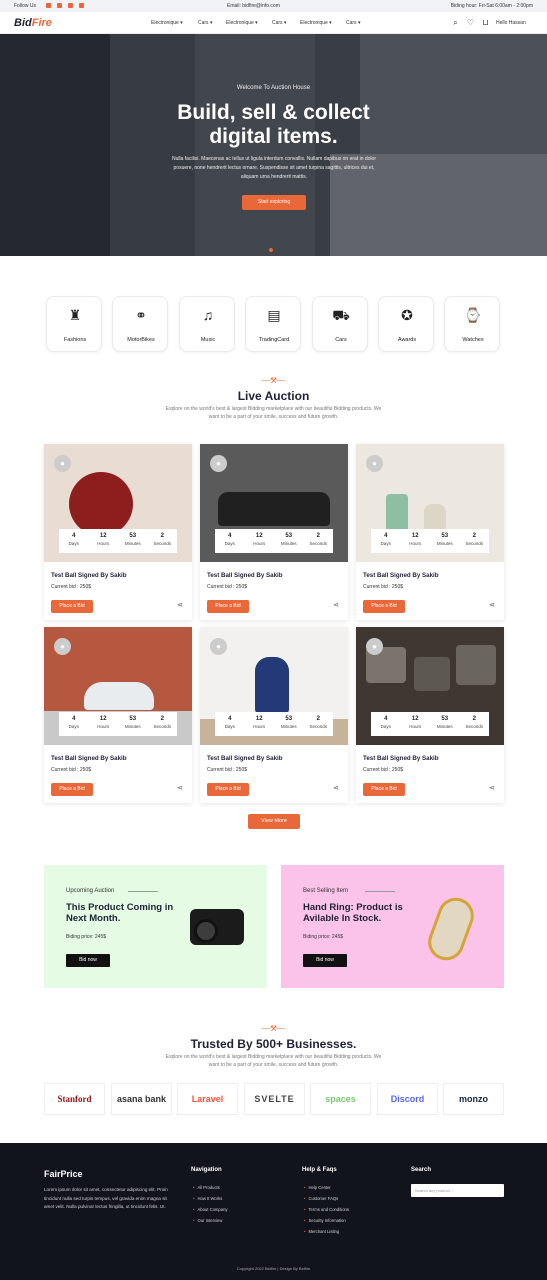  Describe the element at coordinates (63, 1174) in the screenshot. I see `footer-brand: FairPrice` at that location.